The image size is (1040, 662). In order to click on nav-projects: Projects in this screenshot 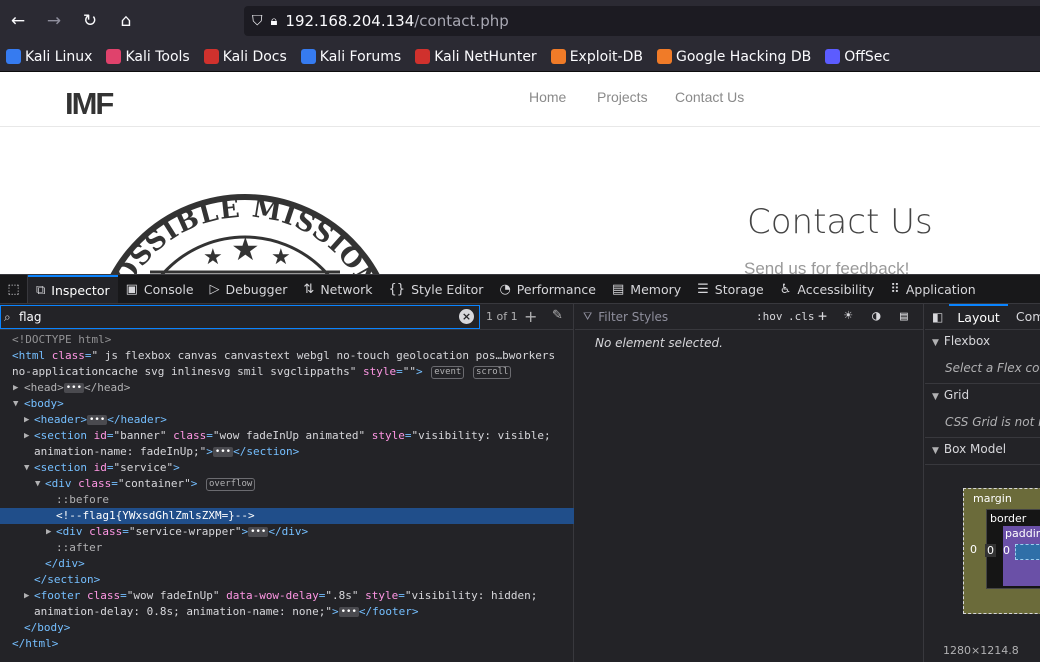, I will do `click(622, 97)`.